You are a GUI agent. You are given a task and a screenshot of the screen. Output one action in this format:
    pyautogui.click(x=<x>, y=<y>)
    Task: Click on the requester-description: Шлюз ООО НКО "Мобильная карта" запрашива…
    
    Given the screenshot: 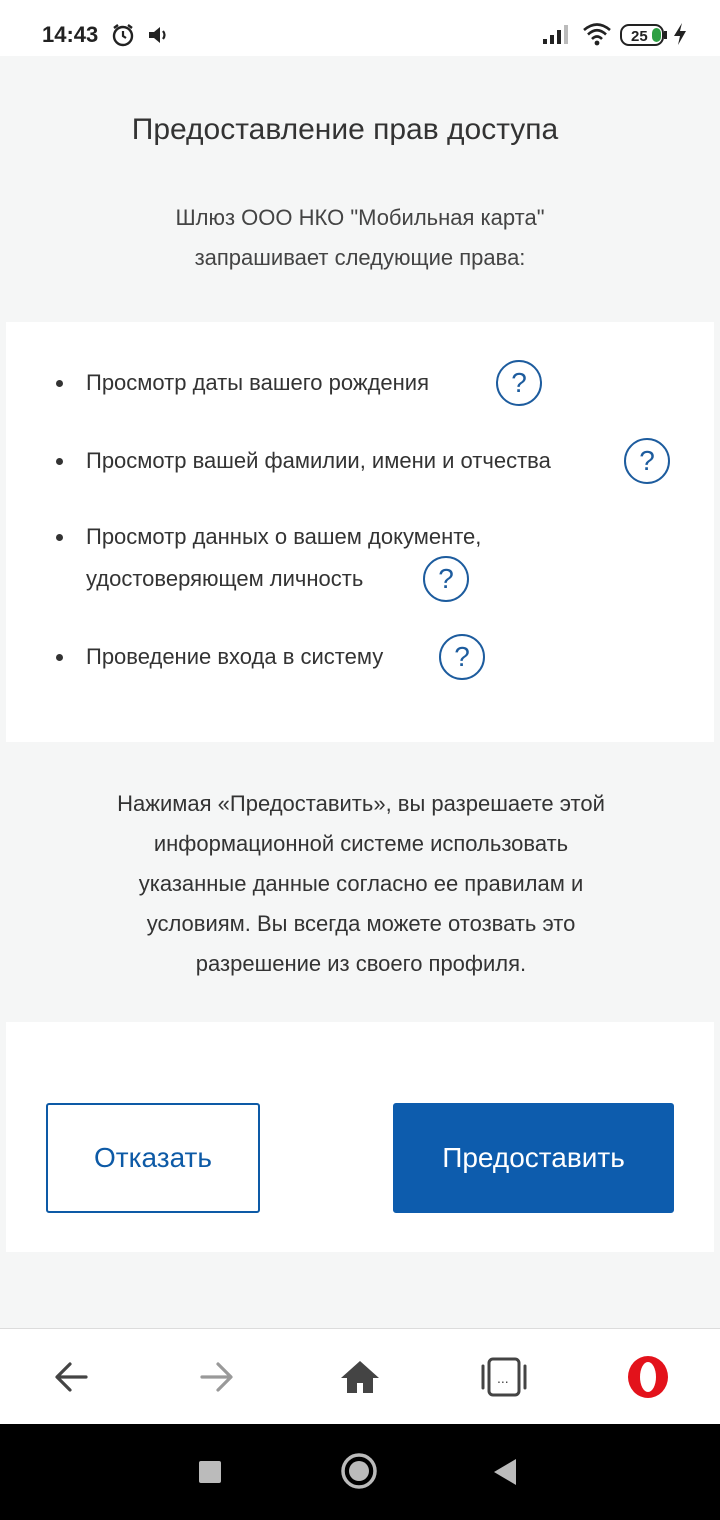 What is the action you would take?
    pyautogui.click(x=360, y=238)
    